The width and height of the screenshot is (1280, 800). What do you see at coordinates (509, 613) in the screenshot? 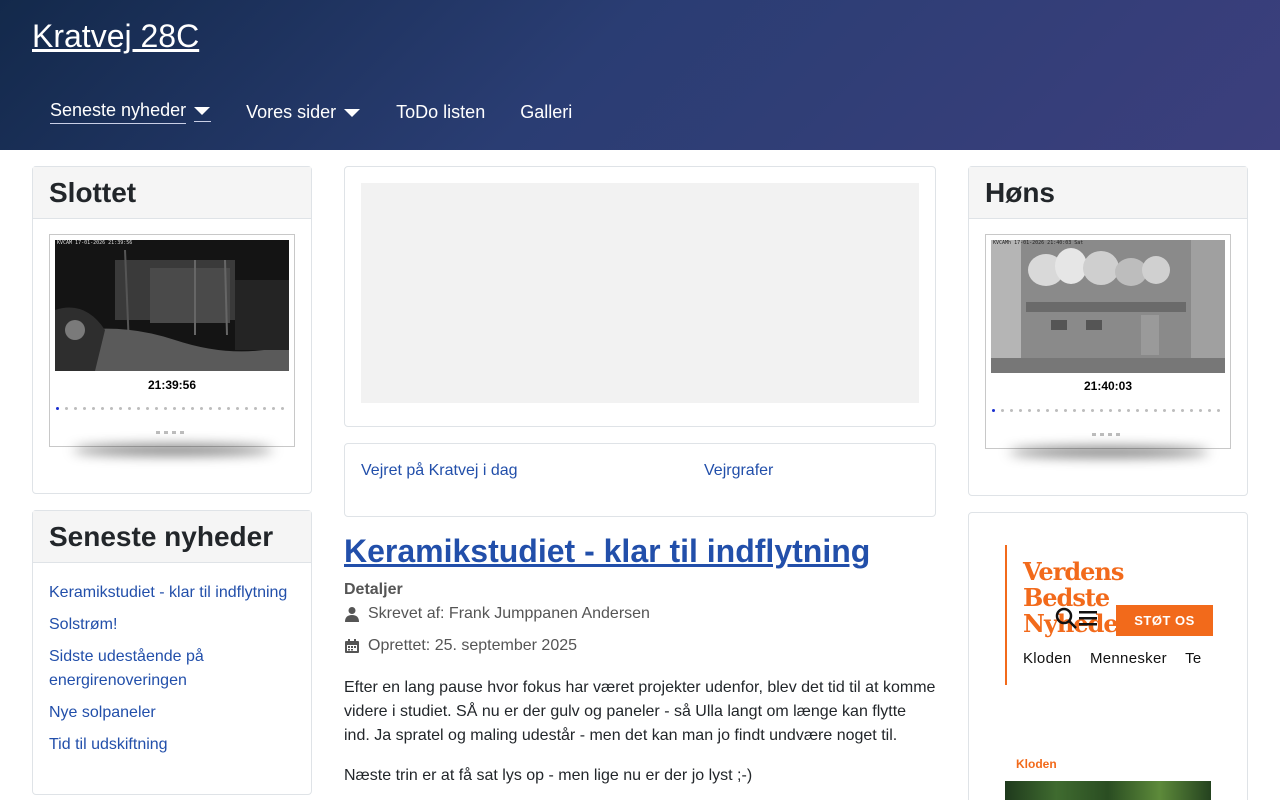
I see `author-text: Skrevet af: Frank Jumppanen Andersen` at bounding box center [509, 613].